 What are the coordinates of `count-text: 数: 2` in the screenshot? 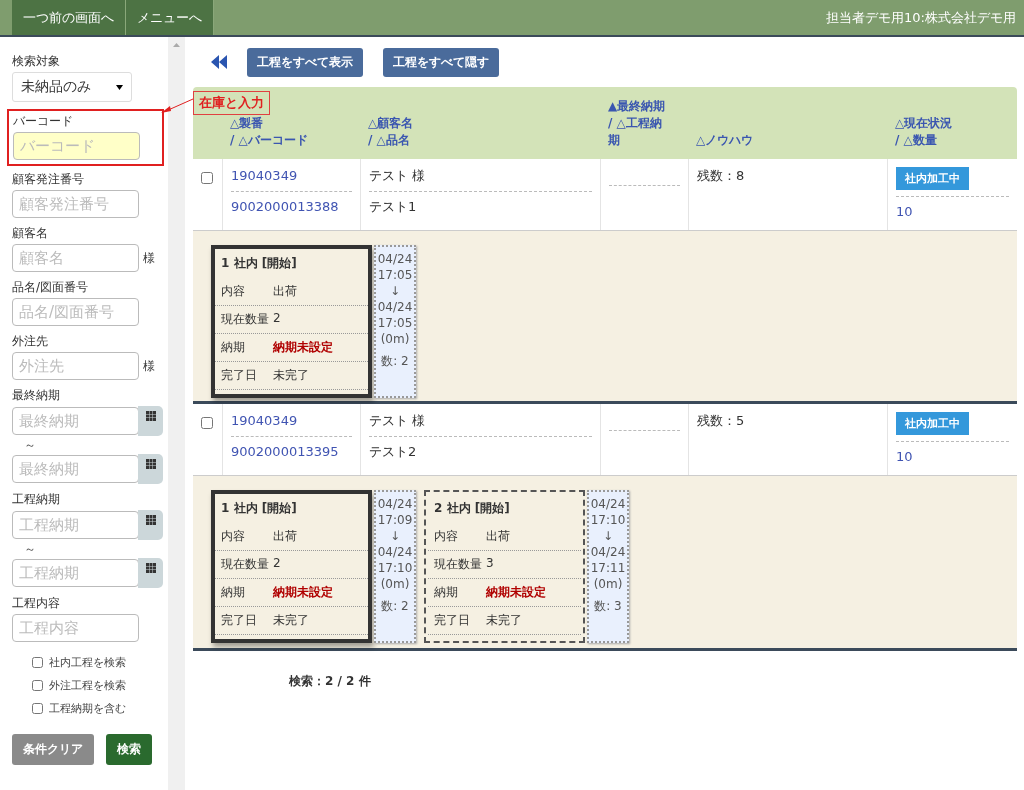 It's located at (395, 606).